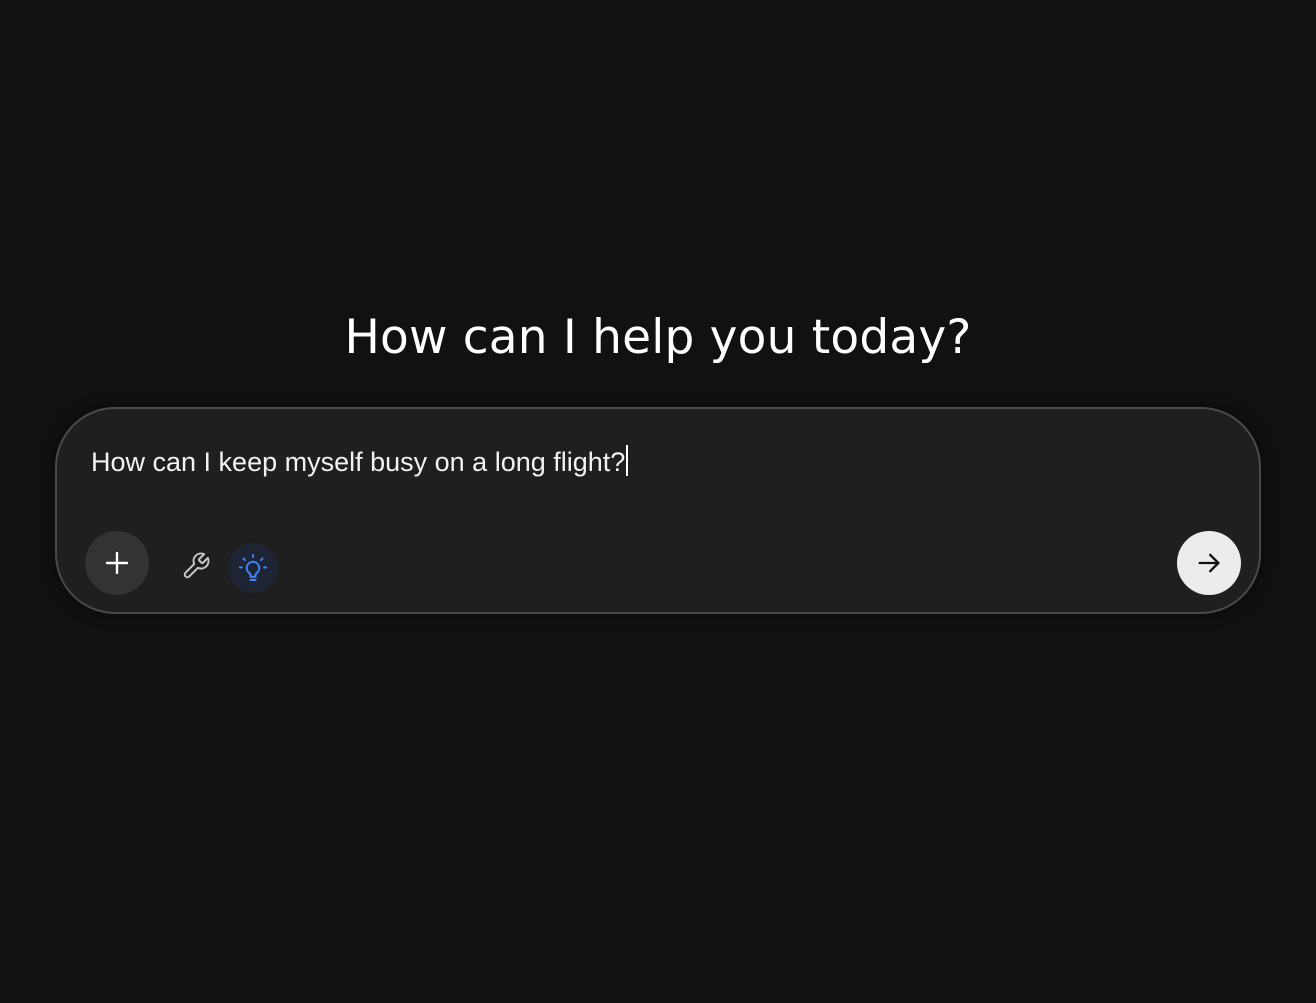  I want to click on text-caret, so click(627, 460).